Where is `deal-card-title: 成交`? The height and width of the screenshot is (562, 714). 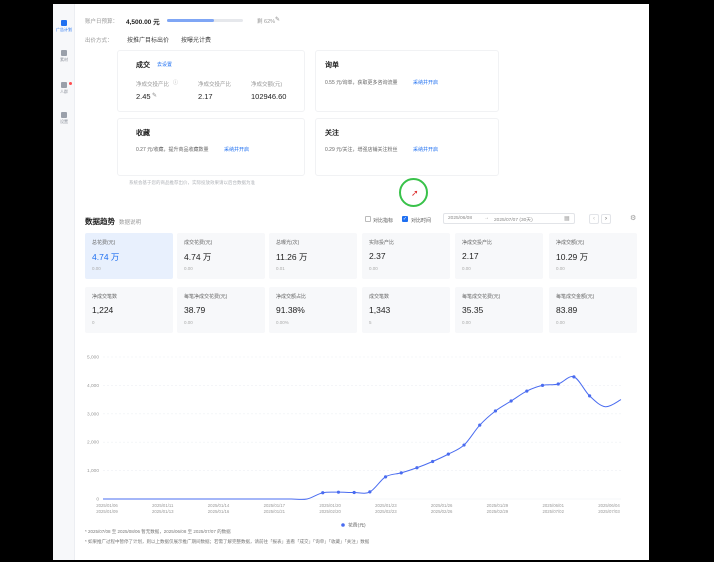
deal-card-title: 成交 is located at coordinates (143, 65).